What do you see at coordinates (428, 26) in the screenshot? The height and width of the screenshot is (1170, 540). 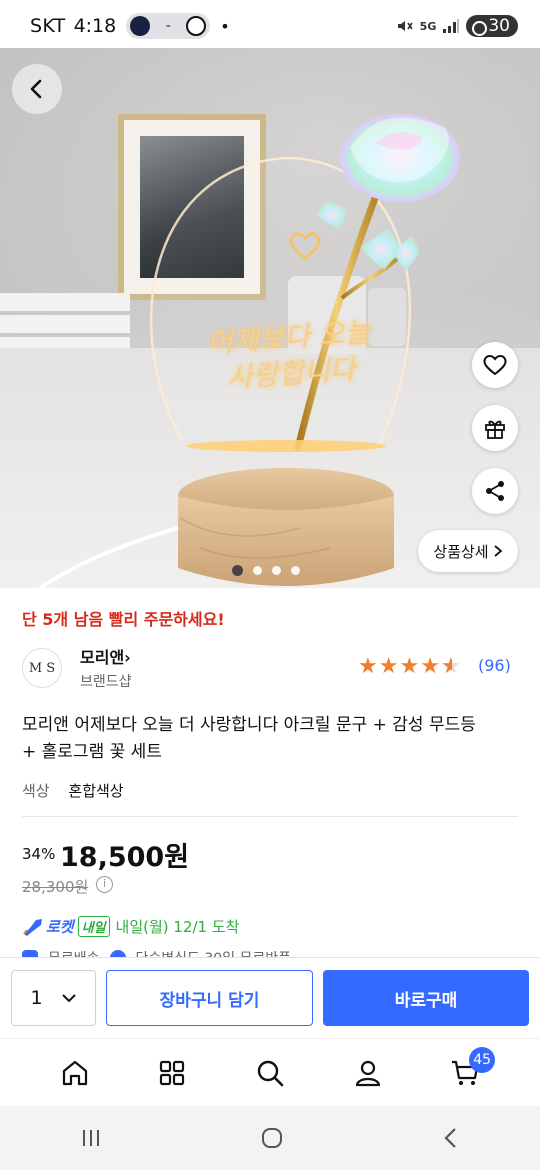 I see `network-type-label: 5G` at bounding box center [428, 26].